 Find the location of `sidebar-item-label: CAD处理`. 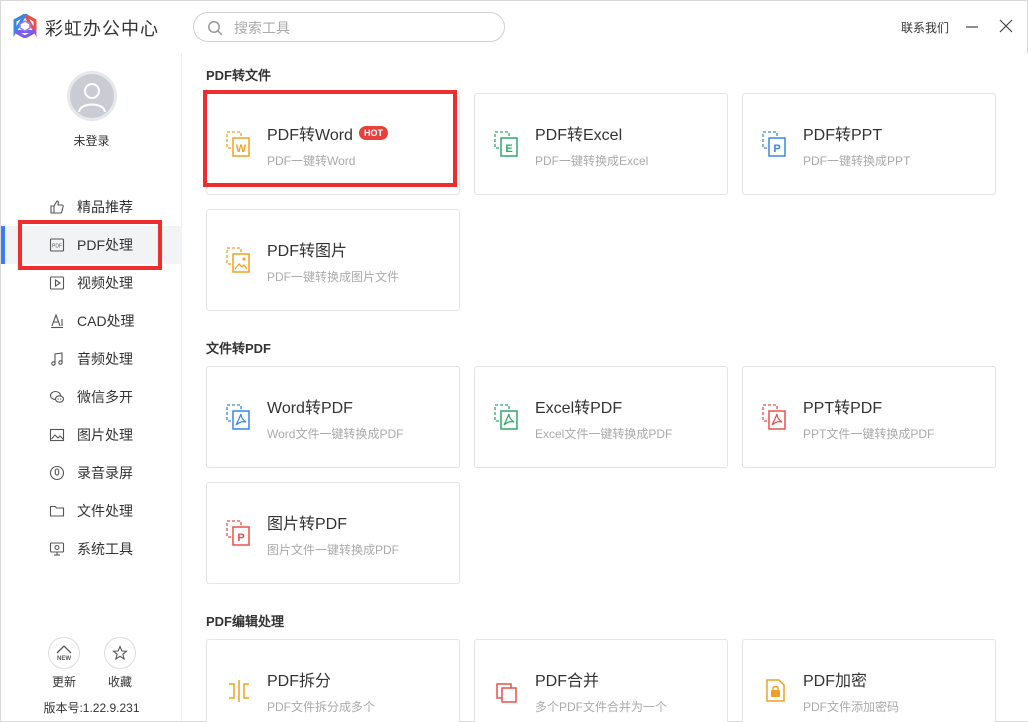

sidebar-item-label: CAD处理 is located at coordinates (106, 321).